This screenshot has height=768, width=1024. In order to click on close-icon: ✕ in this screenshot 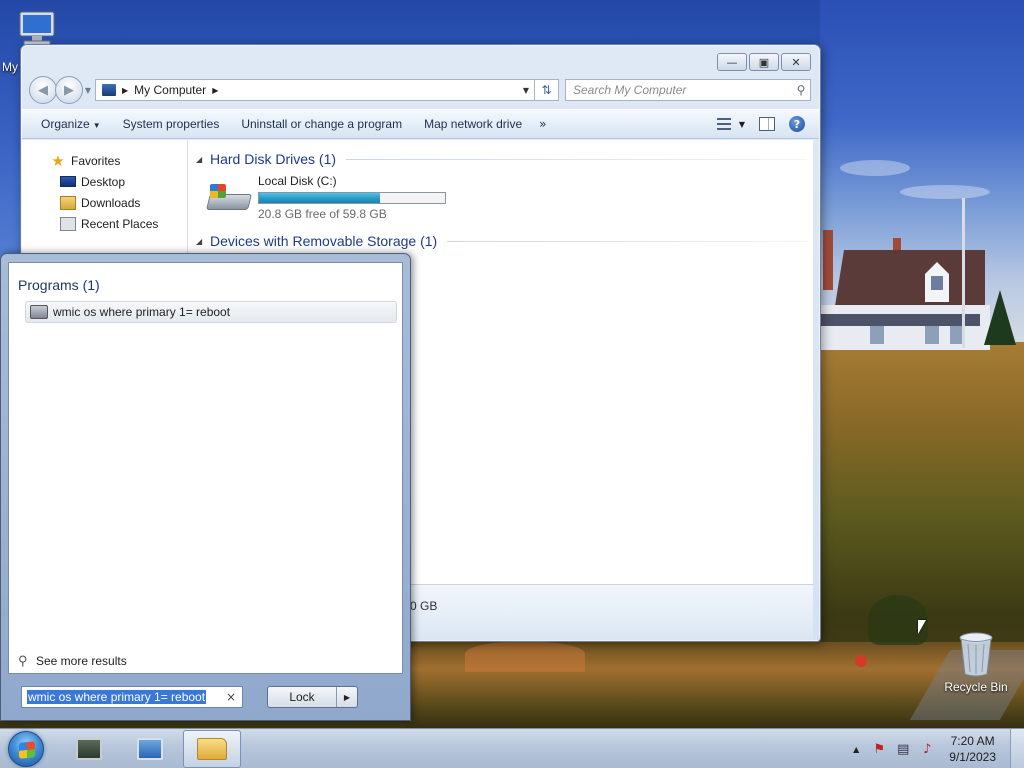, I will do `click(796, 62)`.